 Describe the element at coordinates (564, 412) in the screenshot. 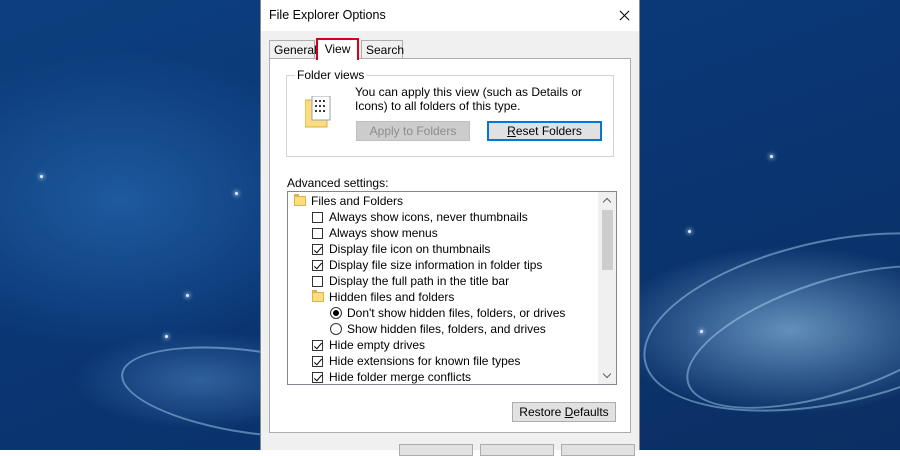

I see `restore-defaults-button: Restore Defaults` at that location.